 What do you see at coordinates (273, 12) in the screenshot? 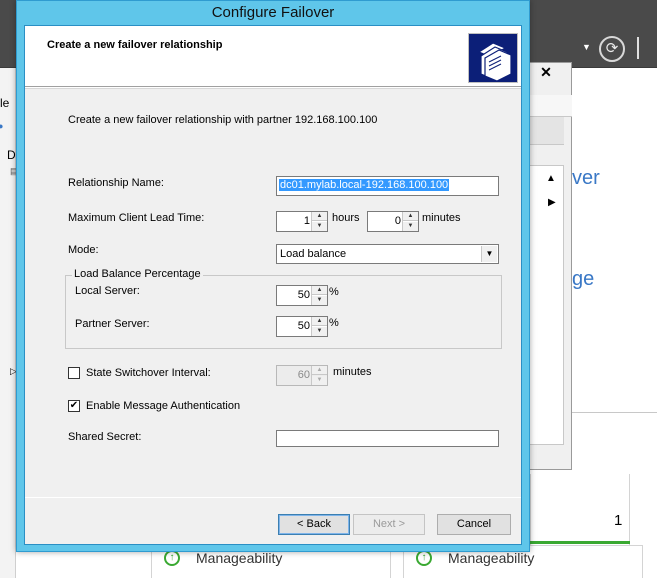
I see `dialog-title: Configure Failover` at bounding box center [273, 12].